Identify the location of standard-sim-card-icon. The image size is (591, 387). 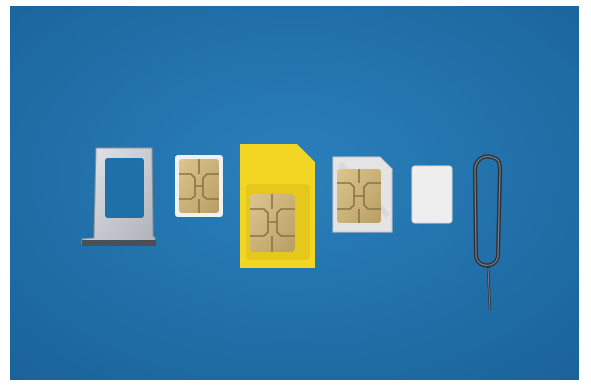
(277, 206).